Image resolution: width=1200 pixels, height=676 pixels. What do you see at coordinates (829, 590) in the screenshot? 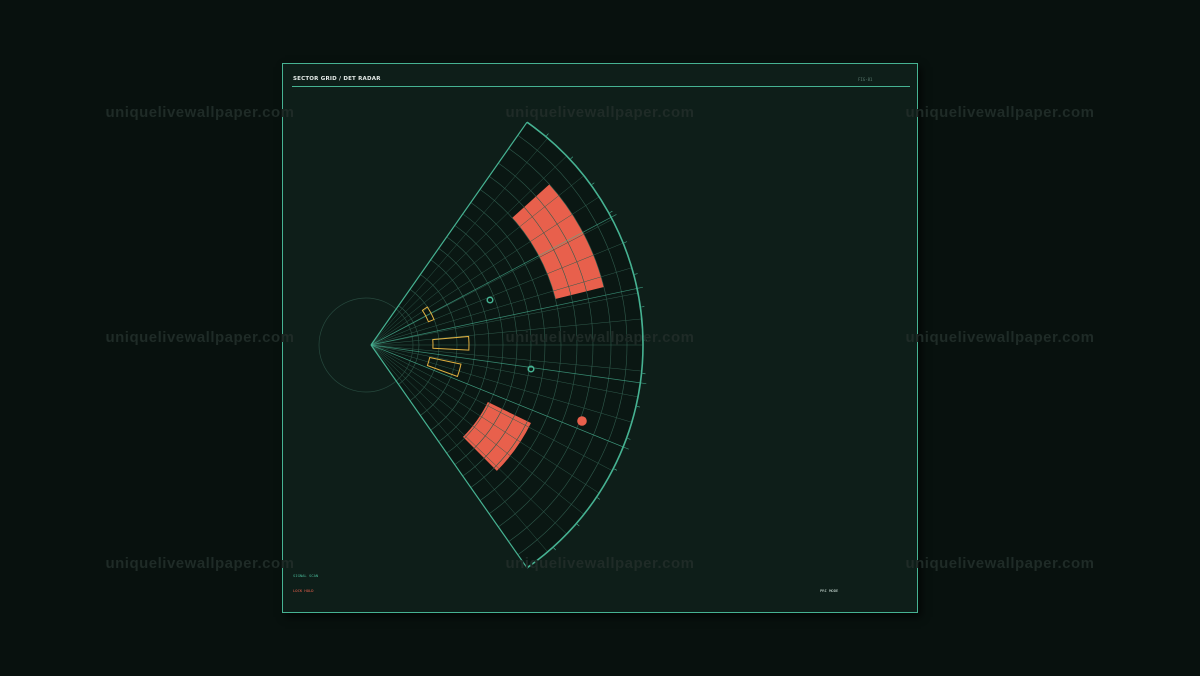
I see `legend-mode: PRI MODE` at bounding box center [829, 590].